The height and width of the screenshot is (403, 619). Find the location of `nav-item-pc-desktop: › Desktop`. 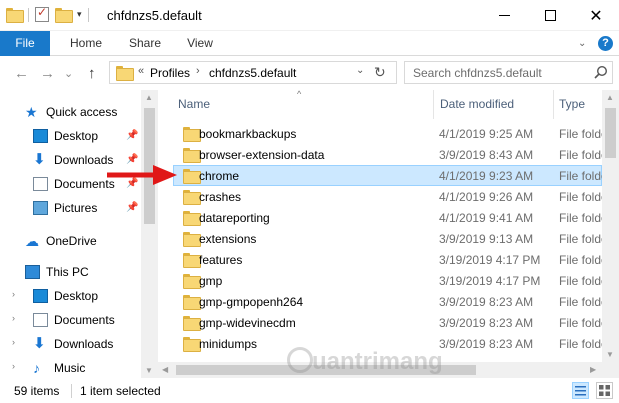

nav-item-pc-desktop: › Desktop is located at coordinates (70, 296).